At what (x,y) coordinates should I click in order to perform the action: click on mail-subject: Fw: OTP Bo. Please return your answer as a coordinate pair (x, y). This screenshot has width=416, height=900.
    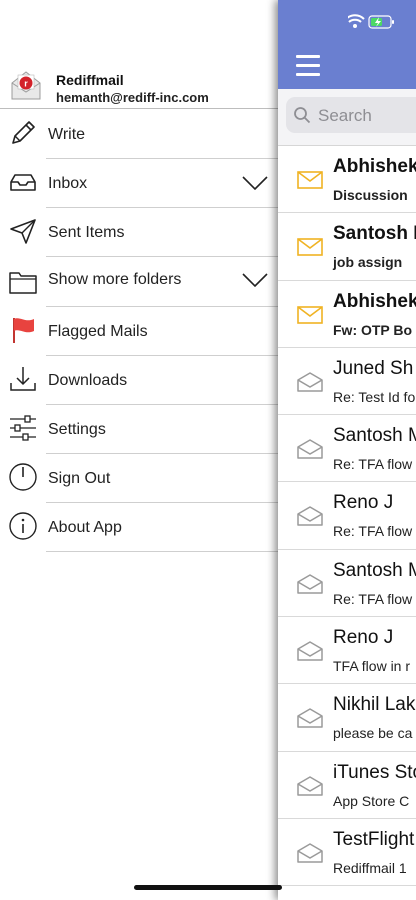
    Looking at the image, I should click on (373, 329).